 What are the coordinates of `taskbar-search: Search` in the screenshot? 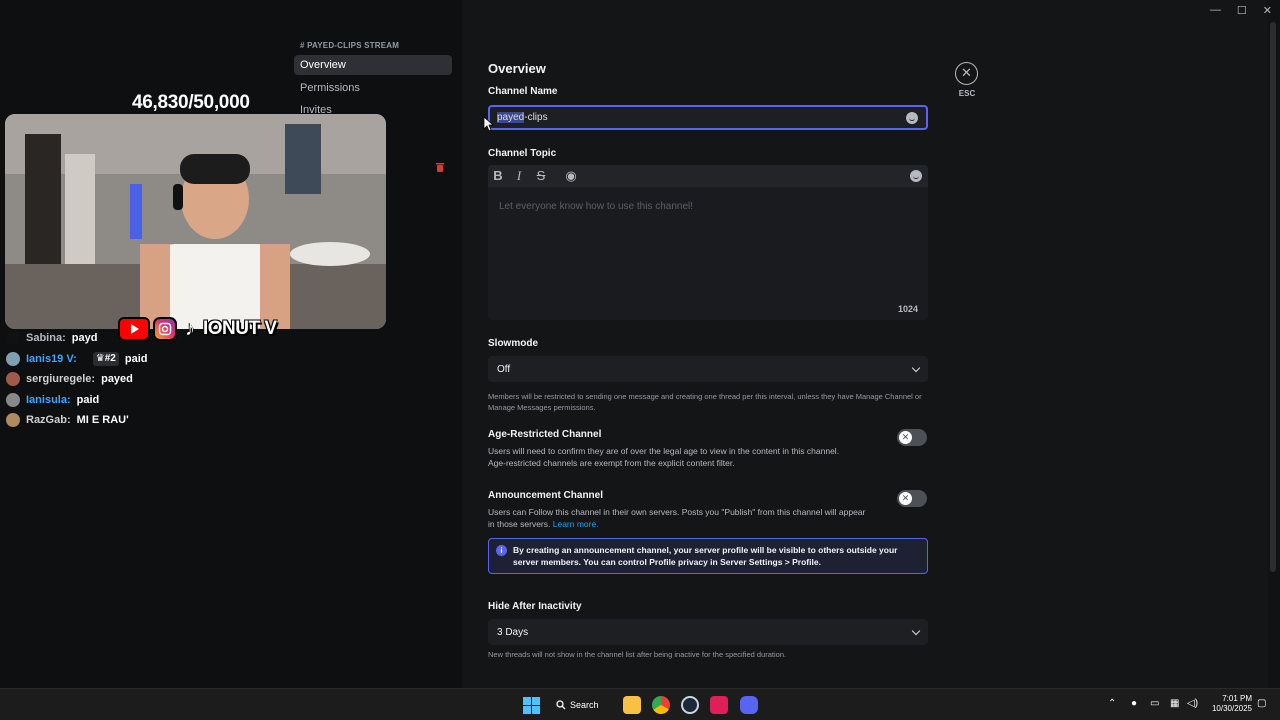 It's located at (582, 705).